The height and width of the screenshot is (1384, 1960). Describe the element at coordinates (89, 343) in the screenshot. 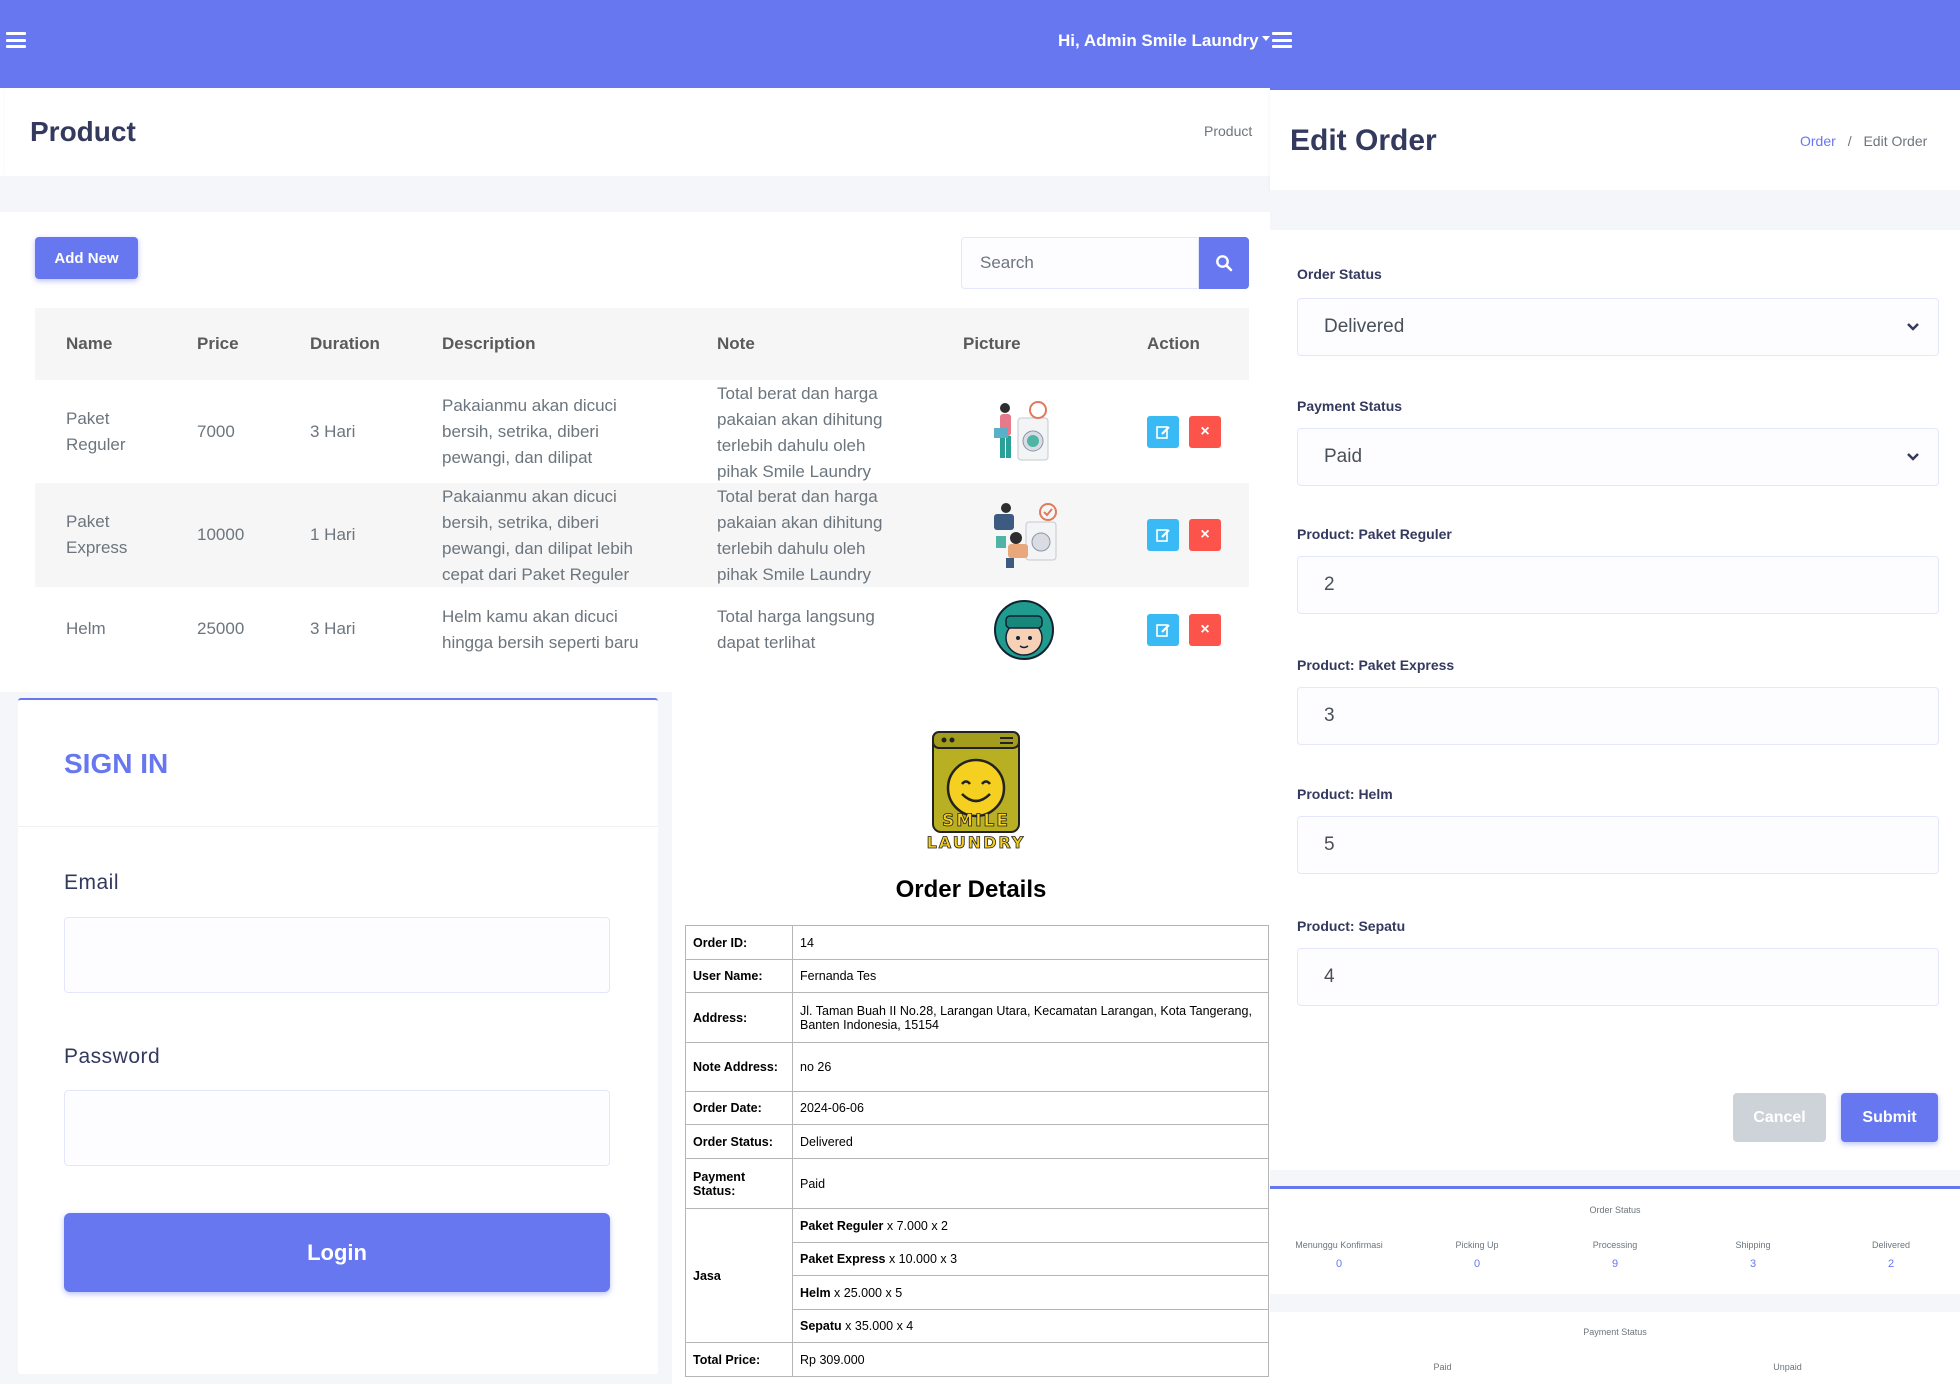

I see `column-header: Name` at that location.